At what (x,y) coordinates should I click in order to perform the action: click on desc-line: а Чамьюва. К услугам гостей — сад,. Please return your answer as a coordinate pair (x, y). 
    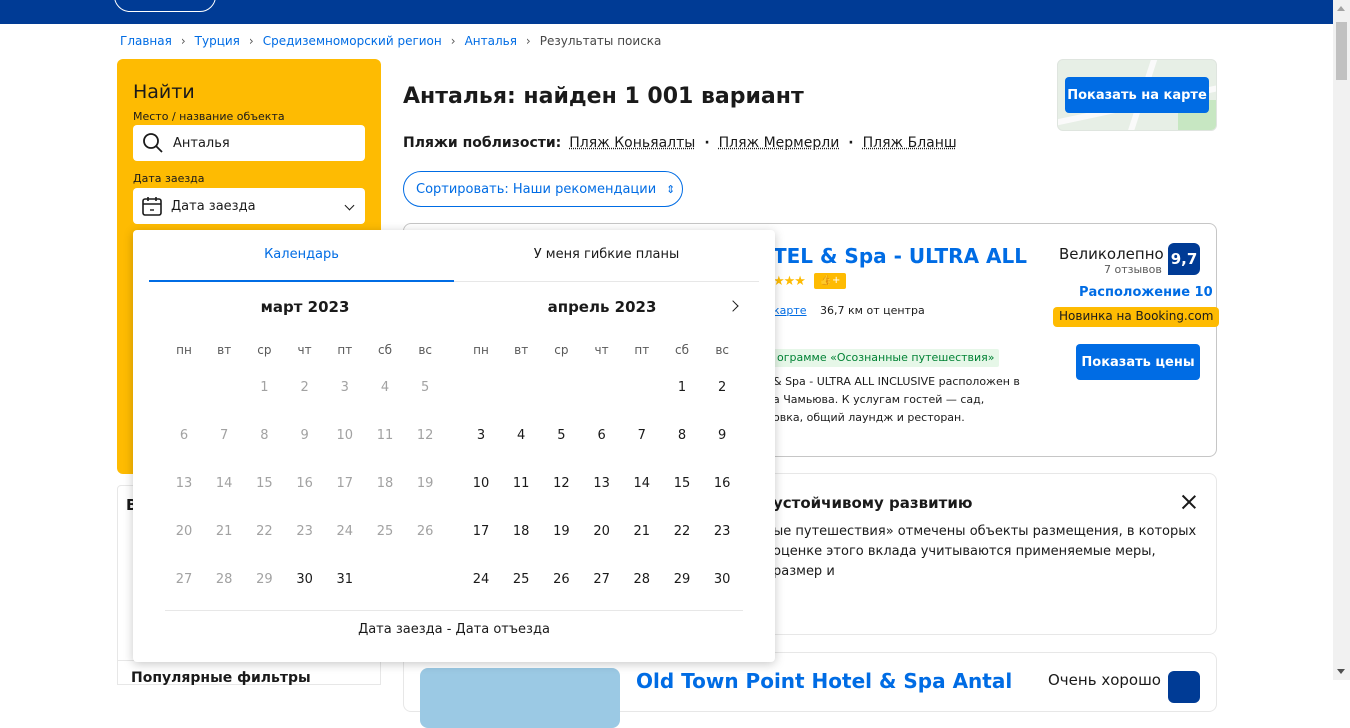
    Looking at the image, I should click on (898, 400).